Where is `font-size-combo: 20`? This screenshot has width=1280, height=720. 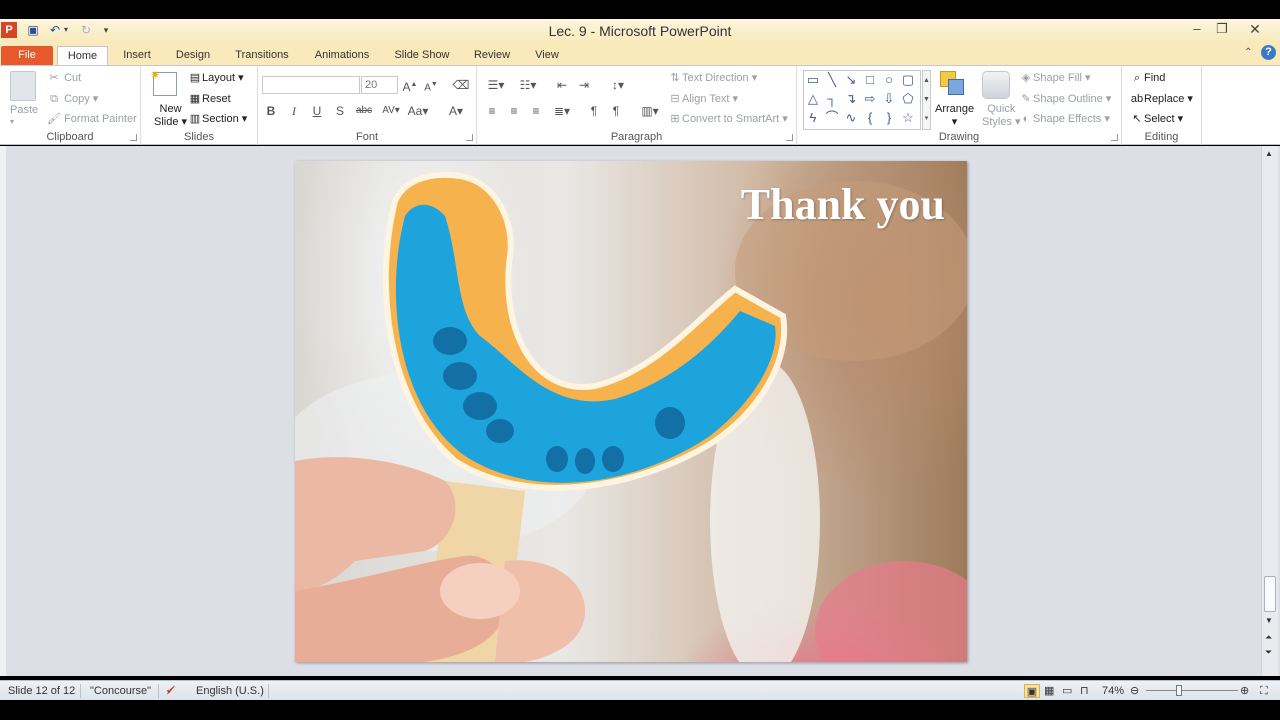
font-size-combo: 20 is located at coordinates (379, 85).